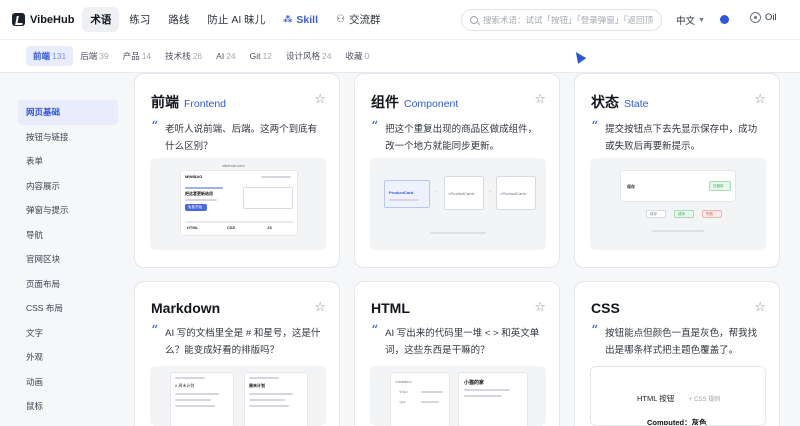  What do you see at coordinates (308, 56) in the screenshot?
I see `tab-design-style: 设计风格 24` at bounding box center [308, 56].